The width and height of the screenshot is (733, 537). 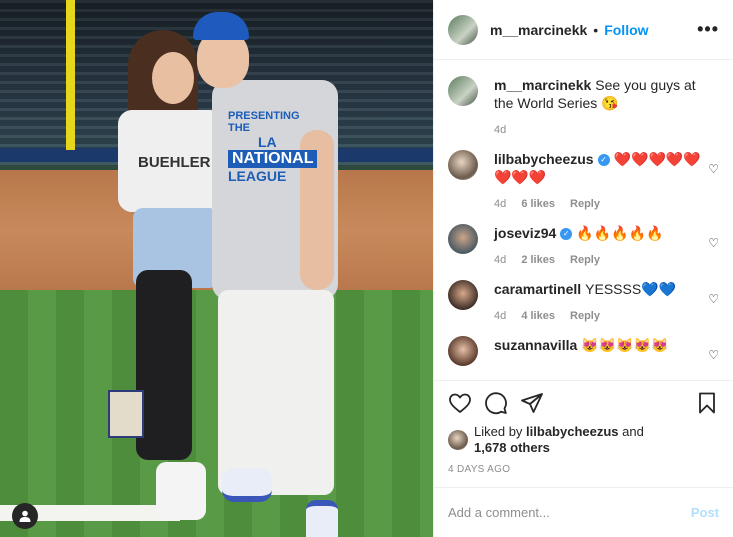 What do you see at coordinates (631, 289) in the screenshot?
I see `comment-text: YESSSS💙💙` at bounding box center [631, 289].